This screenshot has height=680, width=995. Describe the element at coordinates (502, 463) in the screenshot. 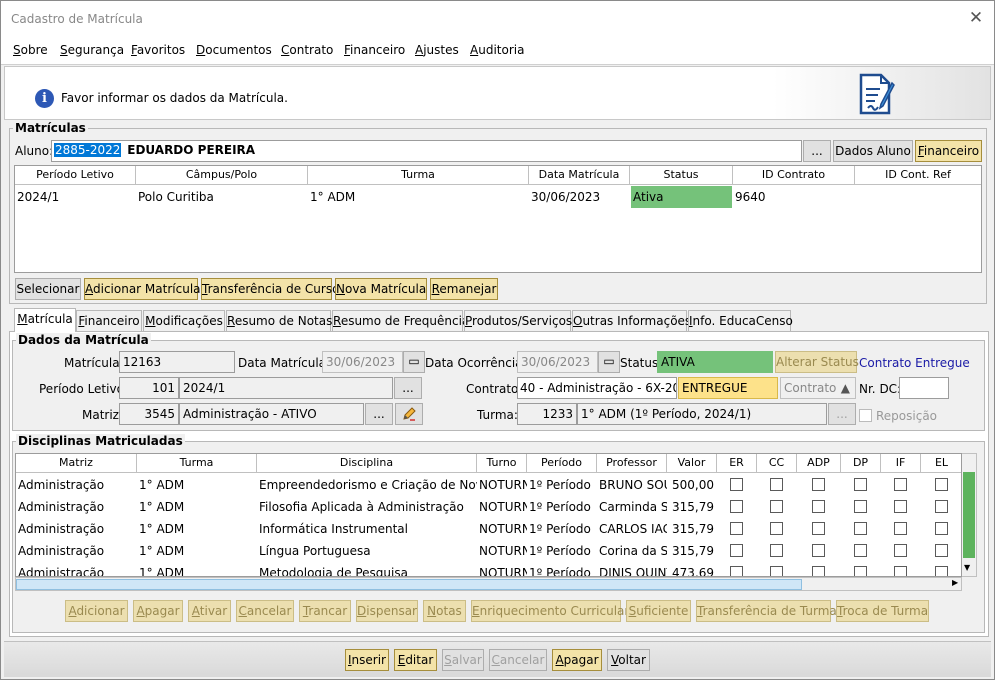

I see `col-turno: Turno` at that location.